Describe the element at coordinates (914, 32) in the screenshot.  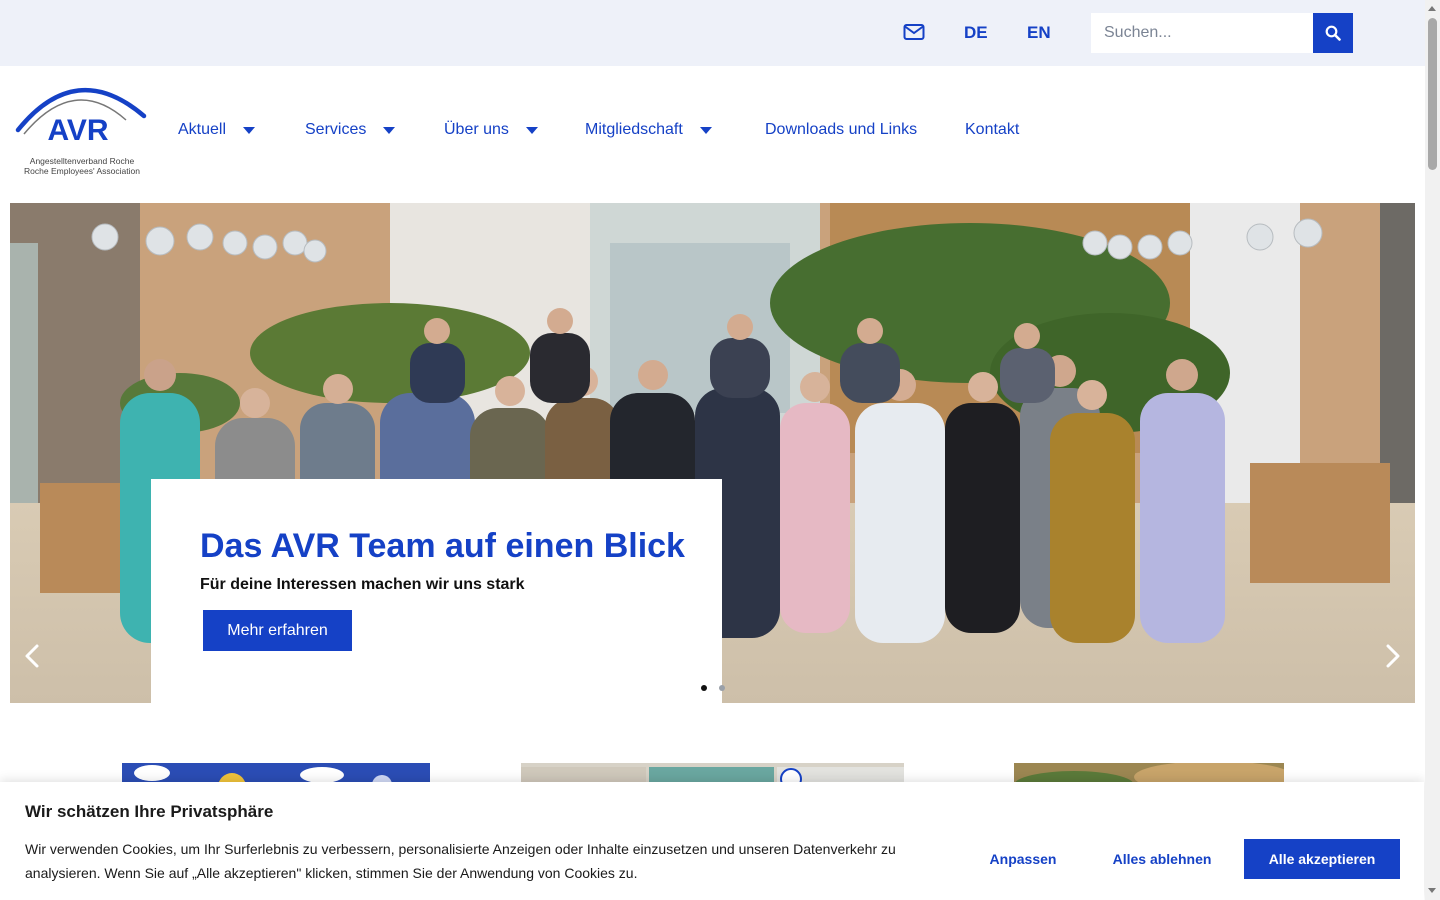
I see `mail-icon` at that location.